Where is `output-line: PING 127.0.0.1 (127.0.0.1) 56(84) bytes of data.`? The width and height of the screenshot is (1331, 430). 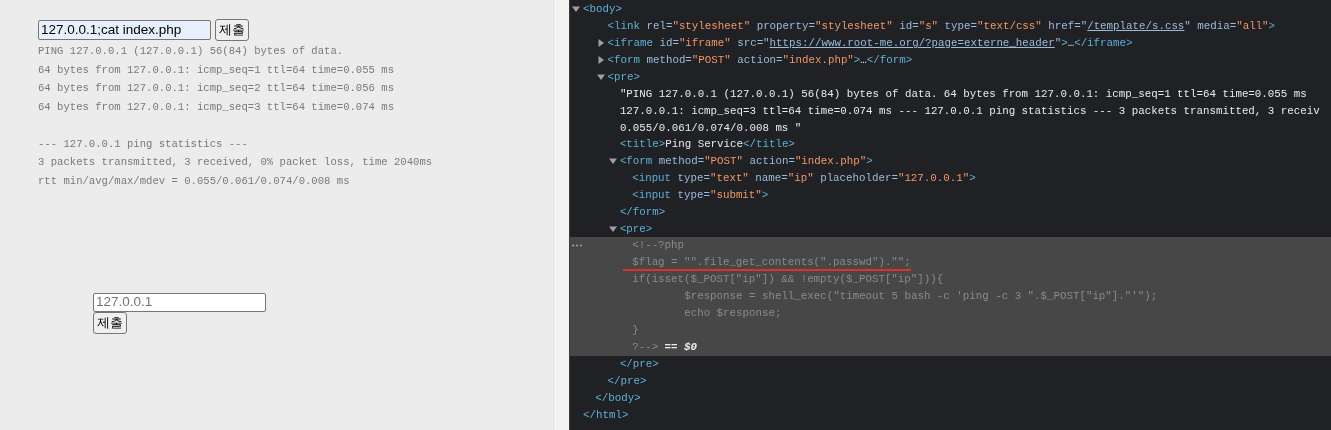
output-line: PING 127.0.0.1 (127.0.0.1) 56(84) bytes of data. is located at coordinates (191, 51).